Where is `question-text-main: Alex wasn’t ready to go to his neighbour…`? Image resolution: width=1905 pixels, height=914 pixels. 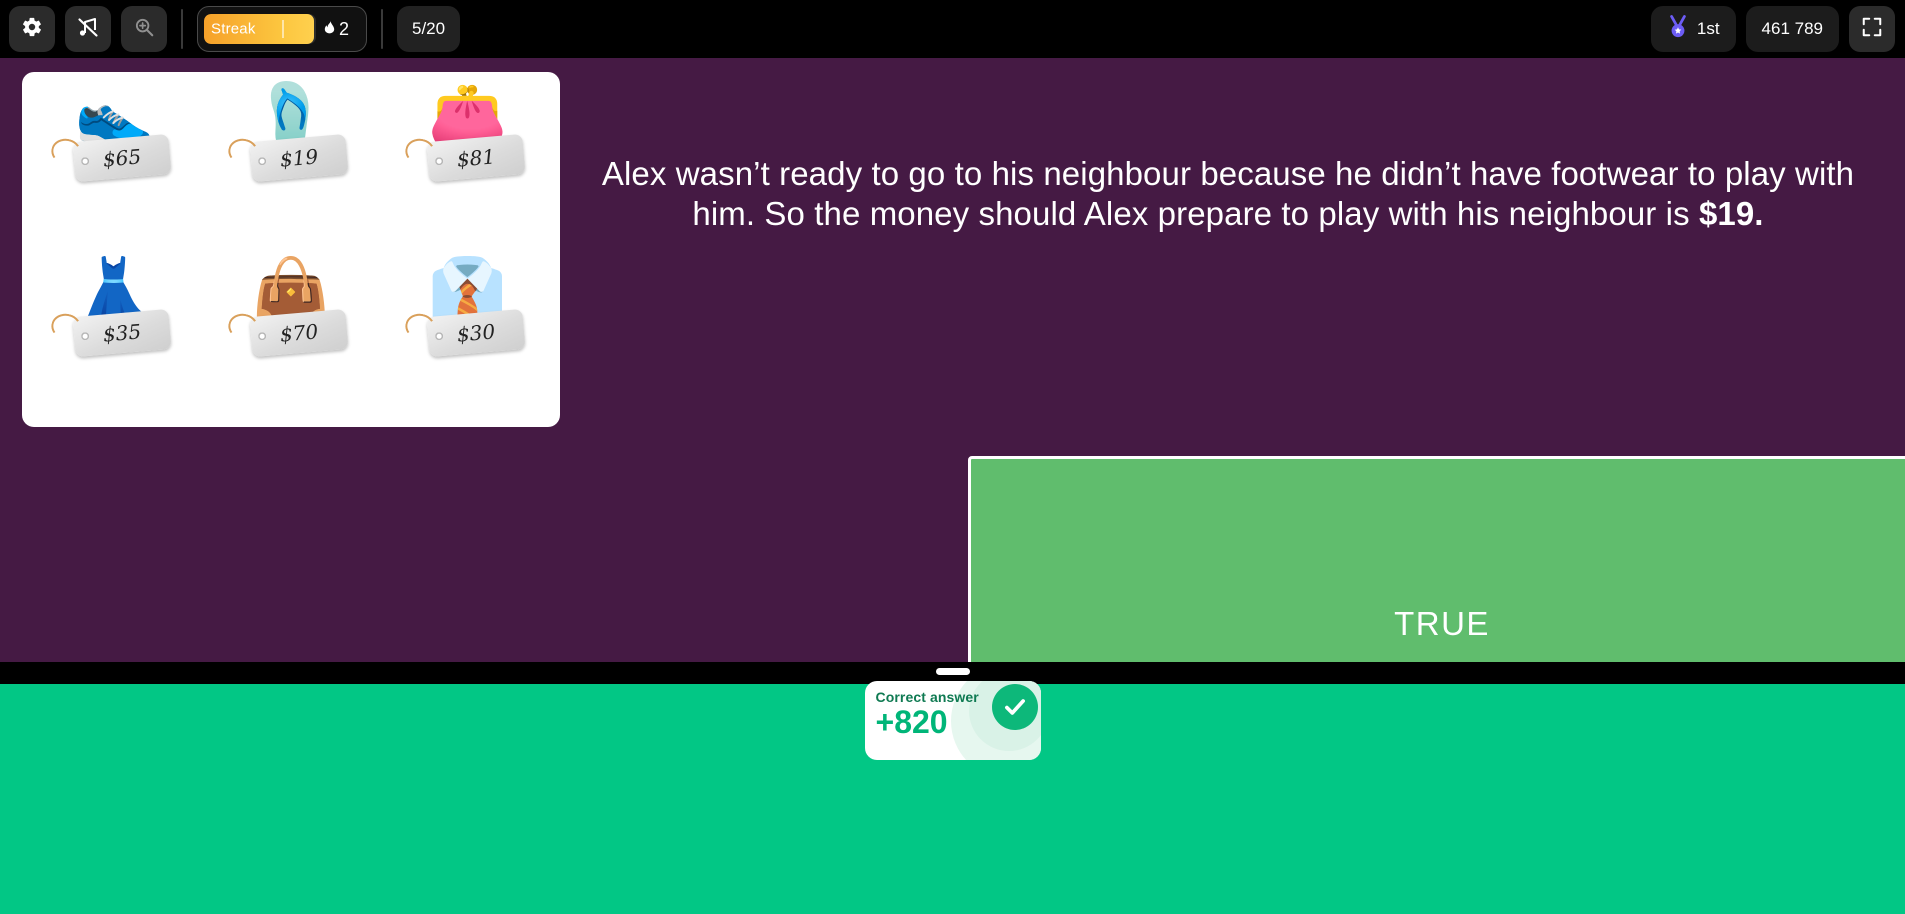
question-text-main: Alex wasn’t ready to go to his neighbour… is located at coordinates (1228, 193).